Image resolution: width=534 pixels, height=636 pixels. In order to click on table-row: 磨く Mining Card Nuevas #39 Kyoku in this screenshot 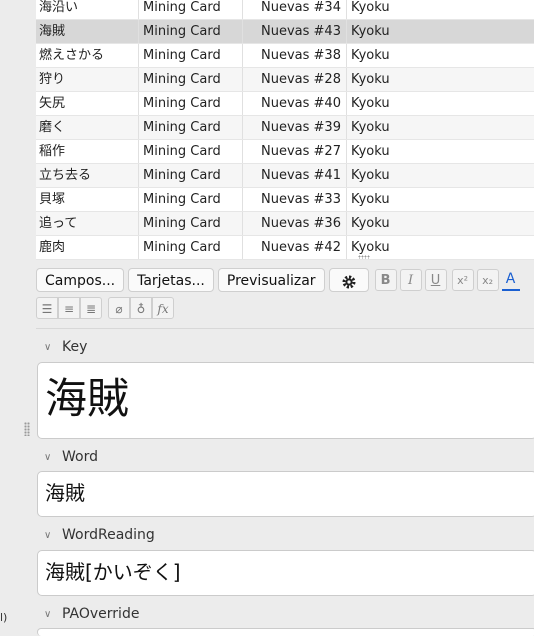, I will do `click(285, 128)`.